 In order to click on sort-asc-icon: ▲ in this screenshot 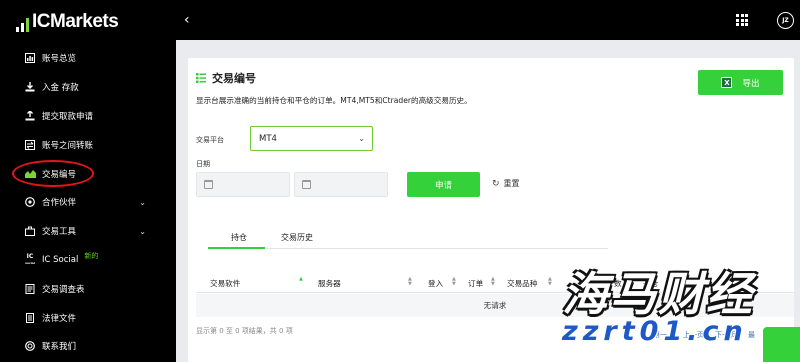, I will do `click(301, 279)`.